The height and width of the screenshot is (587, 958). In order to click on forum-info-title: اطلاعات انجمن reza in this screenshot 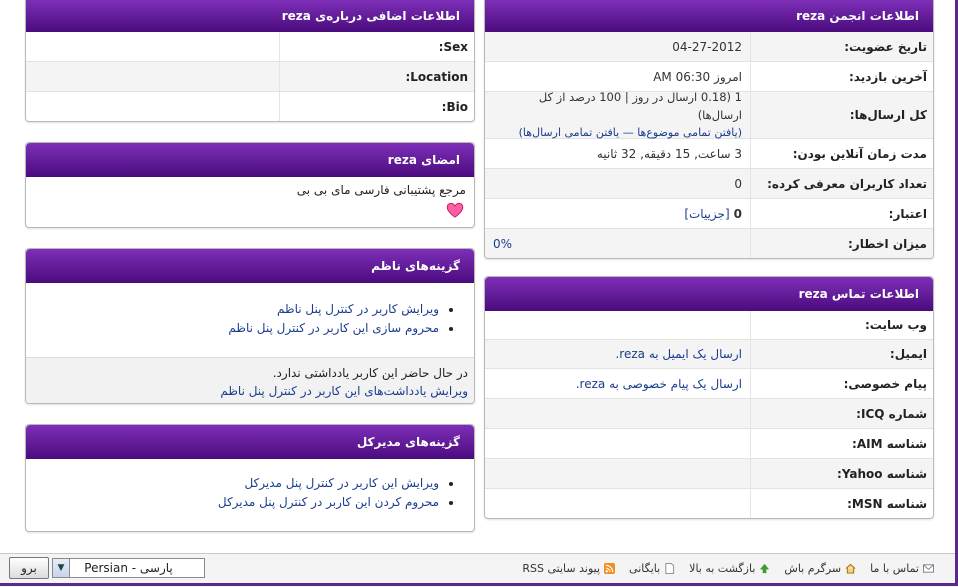, I will do `click(857, 16)`.